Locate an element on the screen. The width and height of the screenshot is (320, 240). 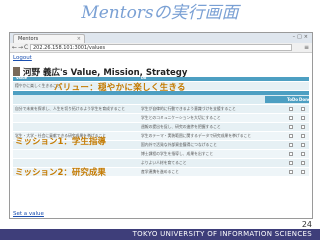
tab-bar: Mentors × –□× is located at coordinates (161, 38).